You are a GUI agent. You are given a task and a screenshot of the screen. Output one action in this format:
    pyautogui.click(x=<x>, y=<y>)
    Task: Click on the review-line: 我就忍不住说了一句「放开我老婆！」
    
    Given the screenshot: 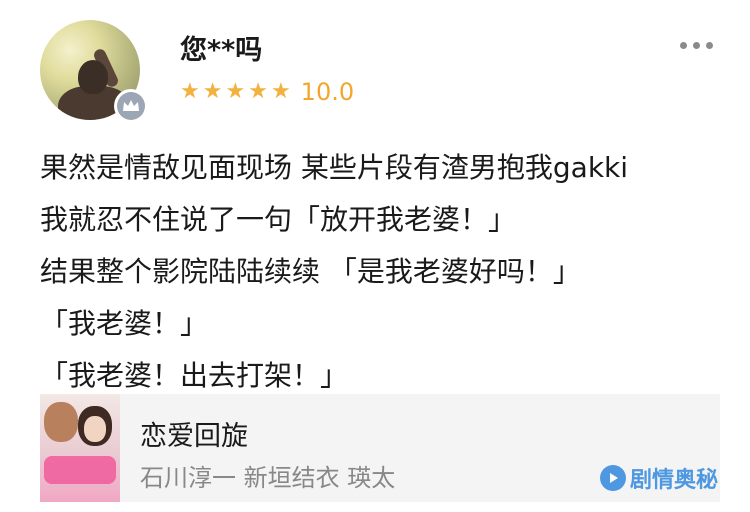 What is the action you would take?
    pyautogui.click(x=278, y=219)
    